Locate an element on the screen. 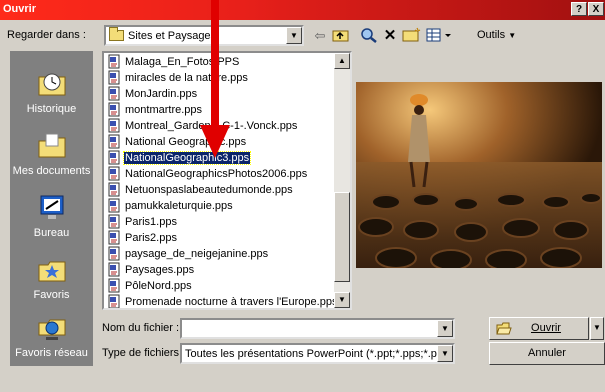 Image resolution: width=605 pixels, height=392 pixels. place-desktop: Bureau is located at coordinates (51, 218).